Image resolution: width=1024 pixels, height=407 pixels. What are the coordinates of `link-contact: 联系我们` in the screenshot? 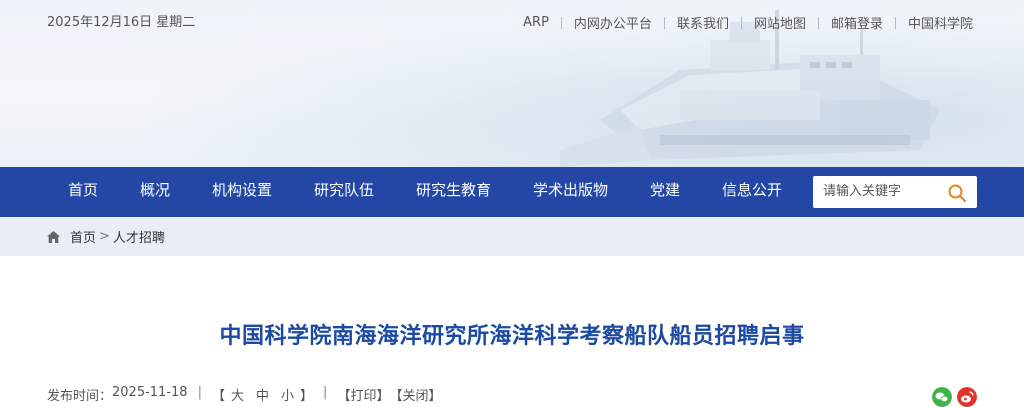 It's located at (703, 22).